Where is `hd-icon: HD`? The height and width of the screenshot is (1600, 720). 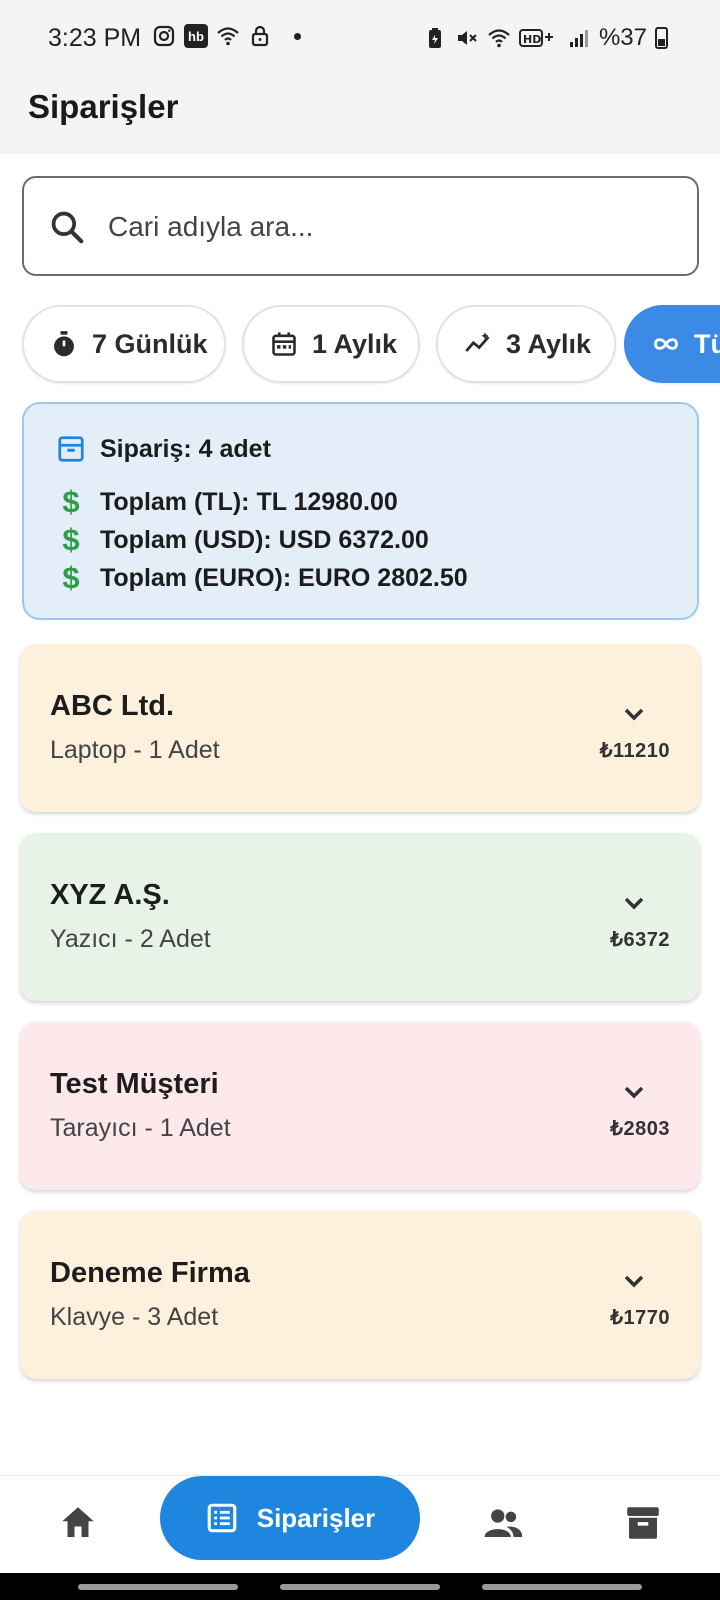
hd-icon: HD is located at coordinates (535, 38).